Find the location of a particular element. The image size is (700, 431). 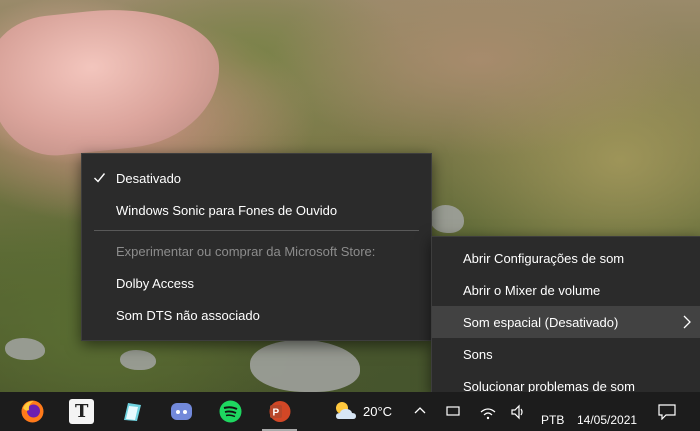

menu-item-windows-sonic: Windows Sonic para Fones de Ouvido is located at coordinates (256, 210).